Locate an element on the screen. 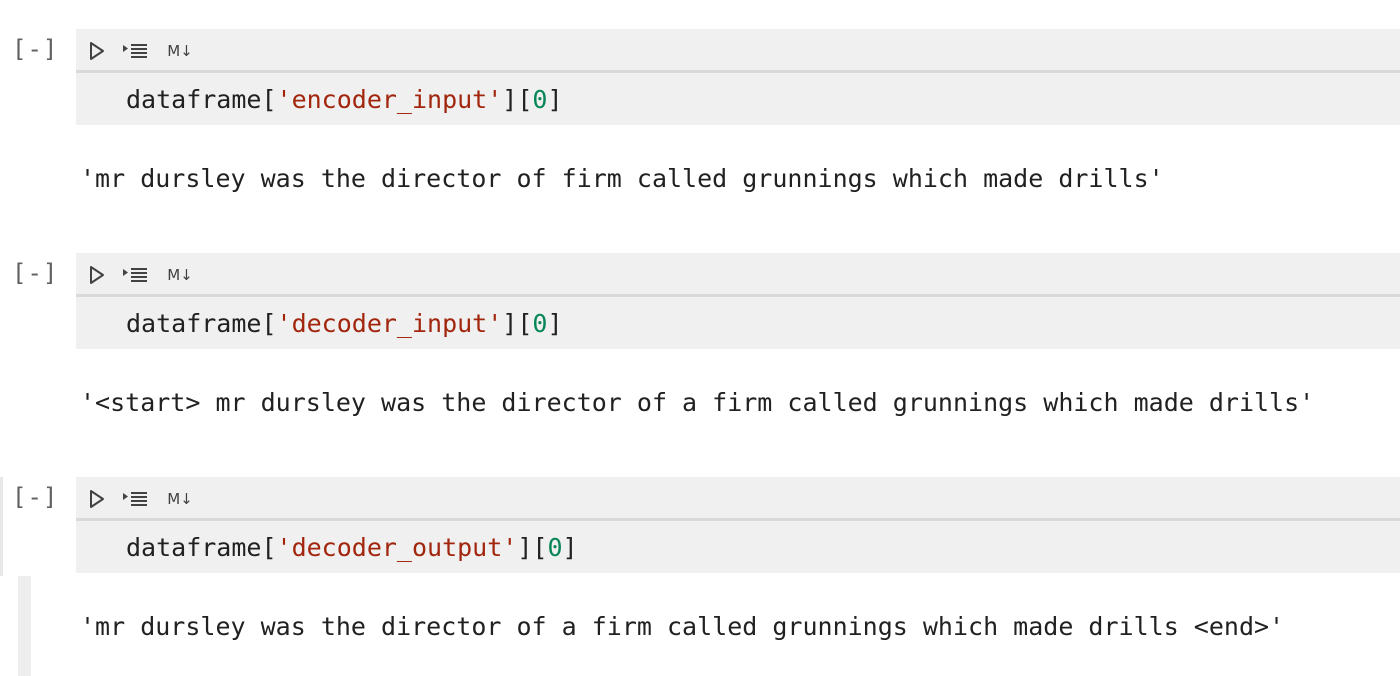 This screenshot has width=1400, height=676. code-string-token: 'decoder_input' is located at coordinates (389, 323).